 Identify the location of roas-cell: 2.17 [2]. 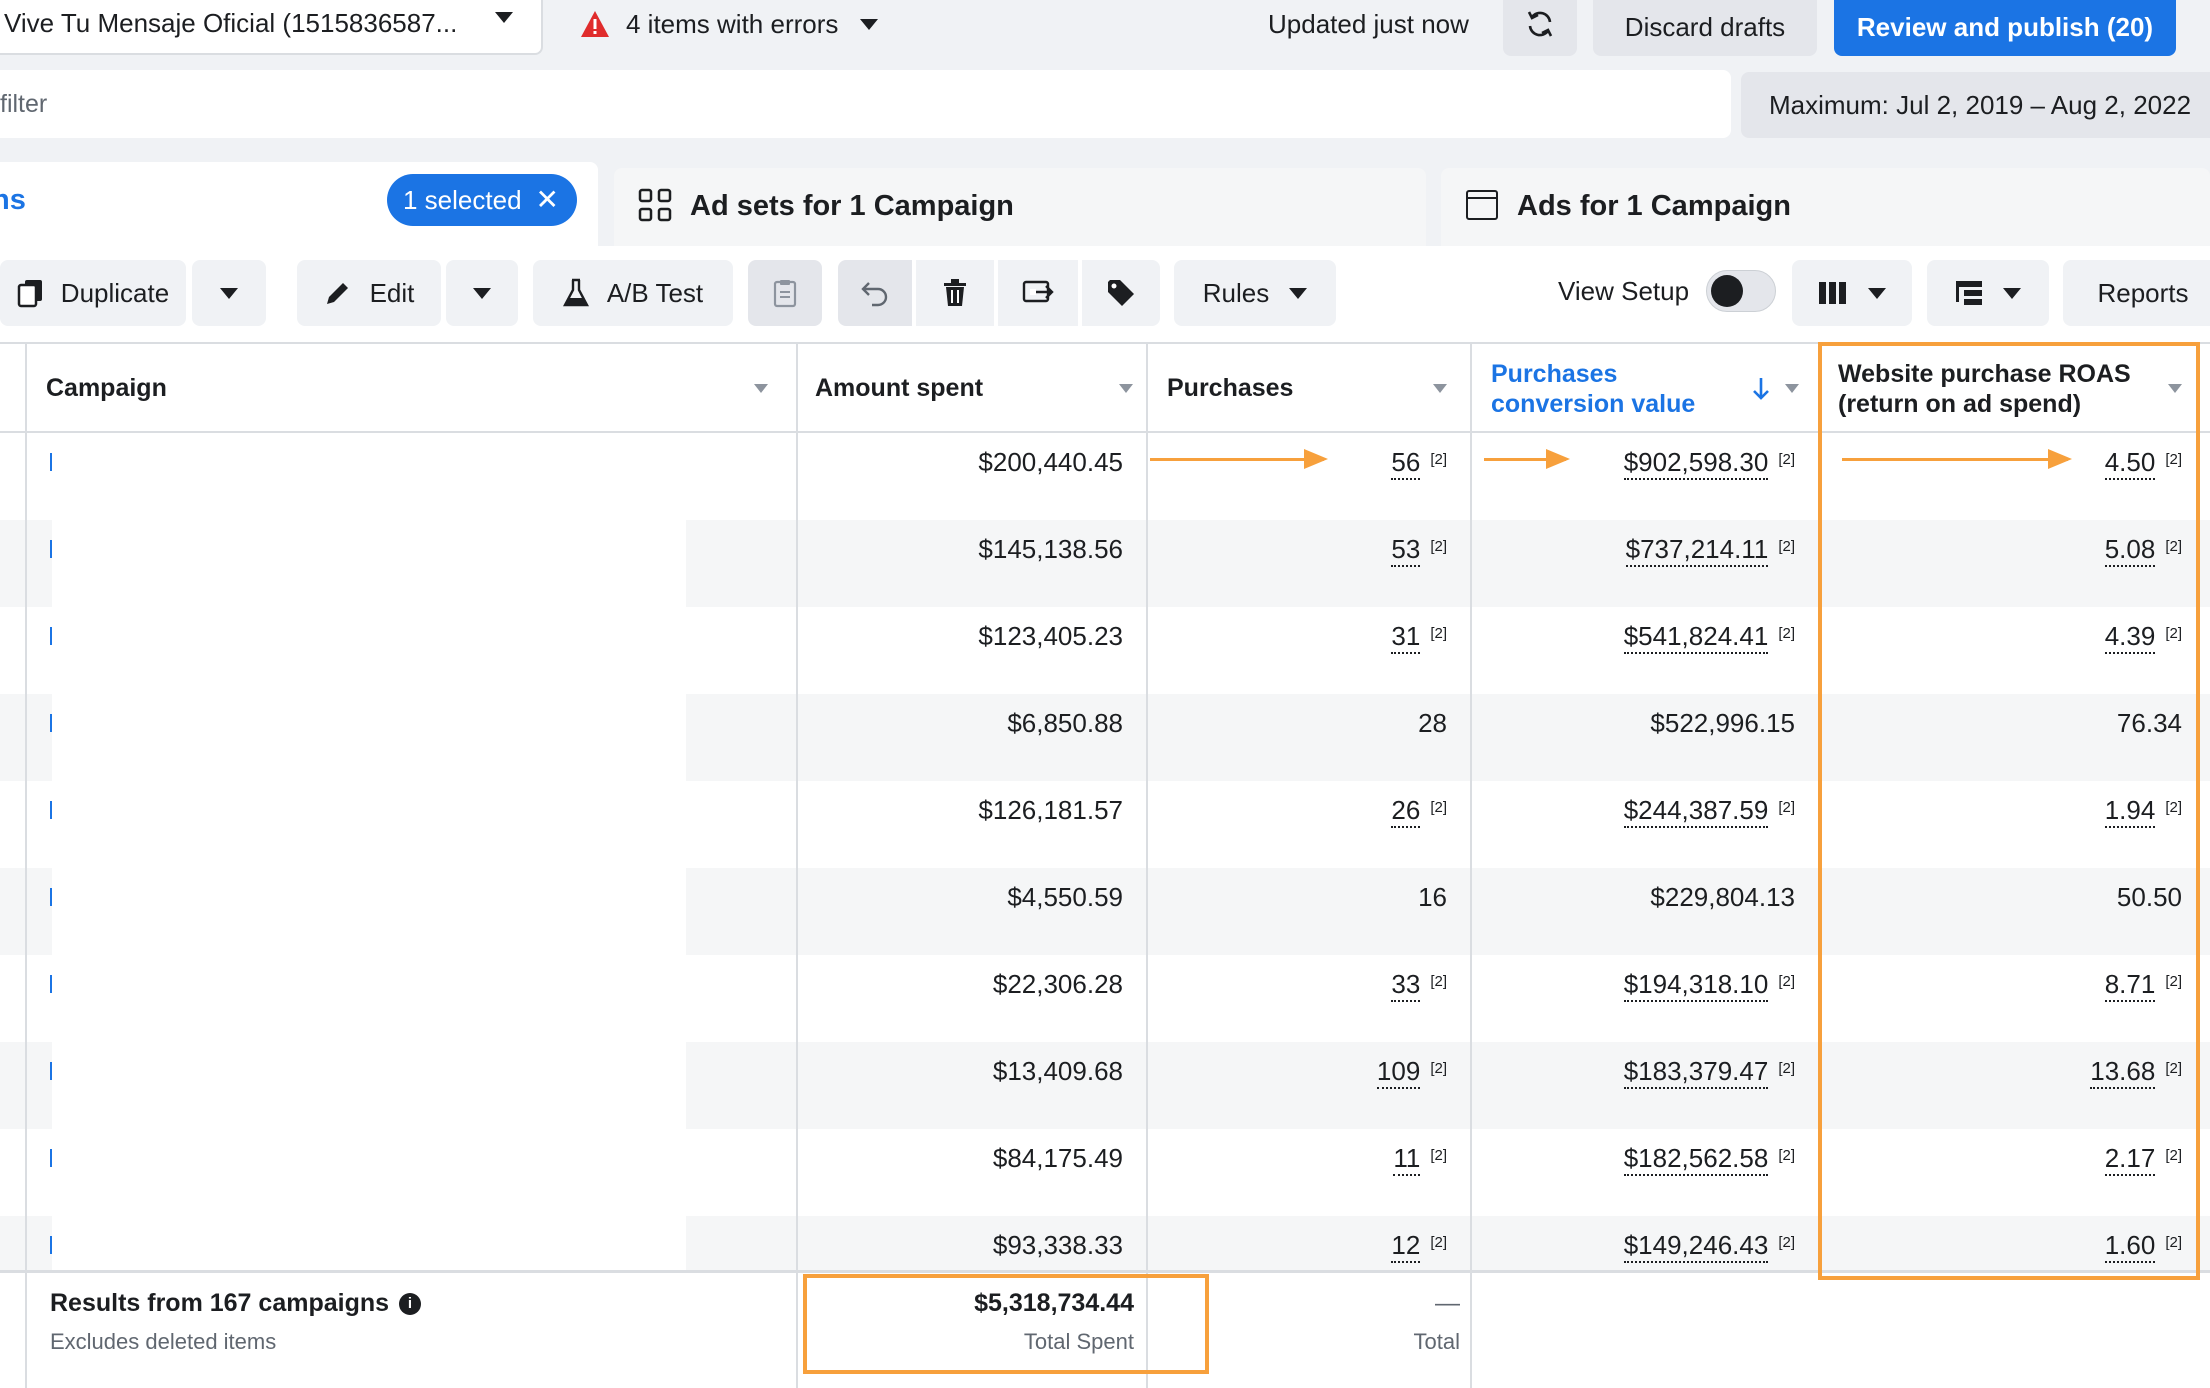
(2143, 1159).